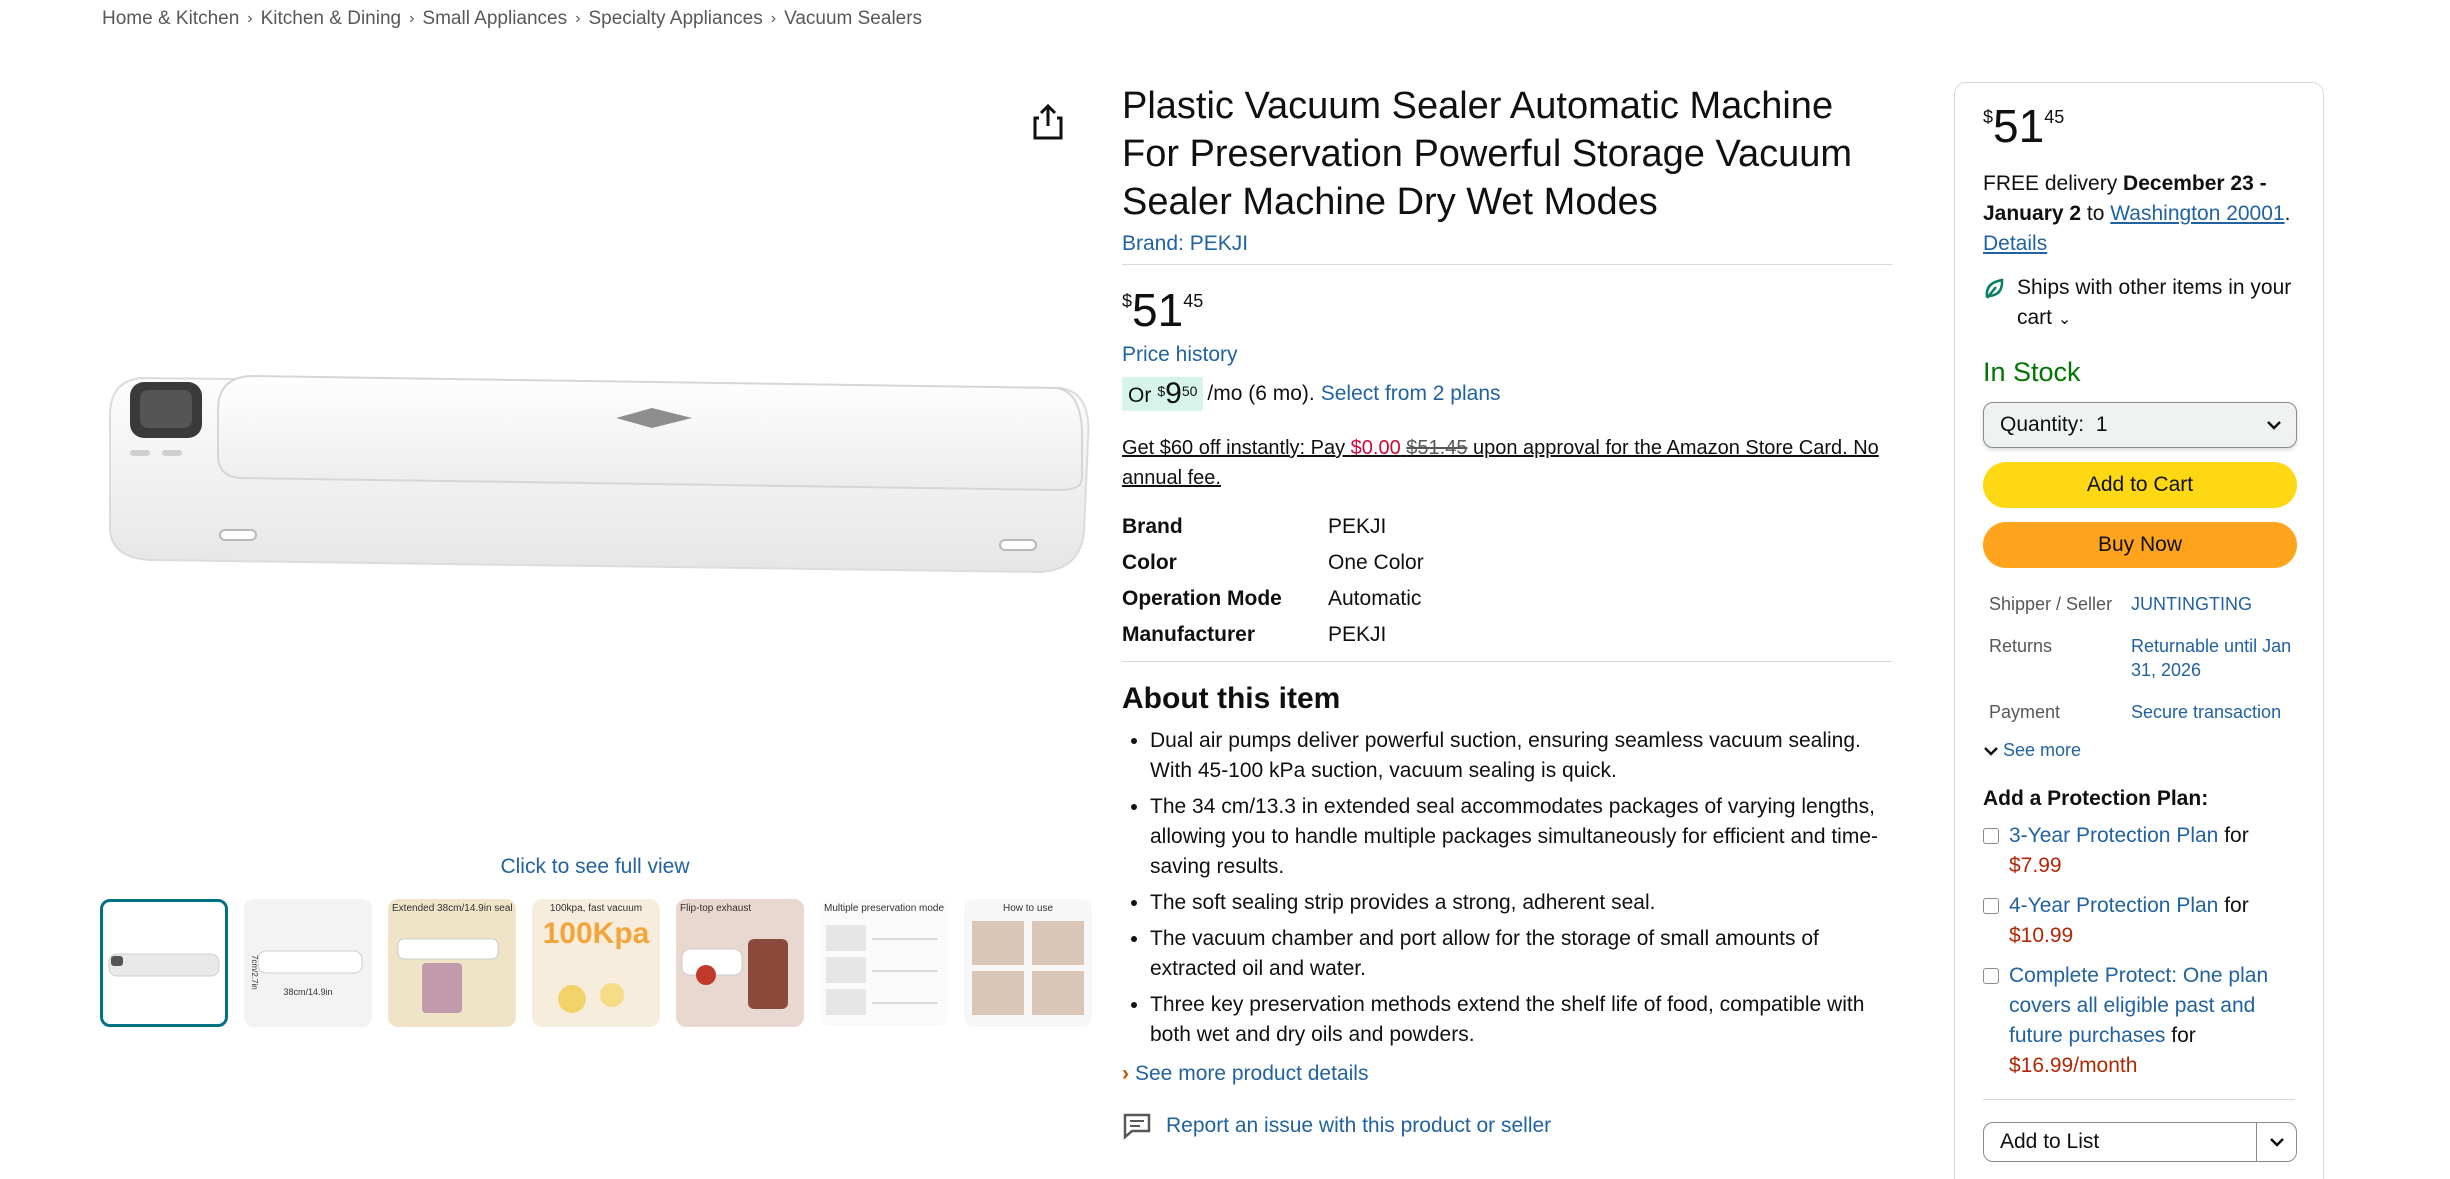 Image resolution: width=2450 pixels, height=1179 pixels. I want to click on leaf-icon, so click(1994, 288).